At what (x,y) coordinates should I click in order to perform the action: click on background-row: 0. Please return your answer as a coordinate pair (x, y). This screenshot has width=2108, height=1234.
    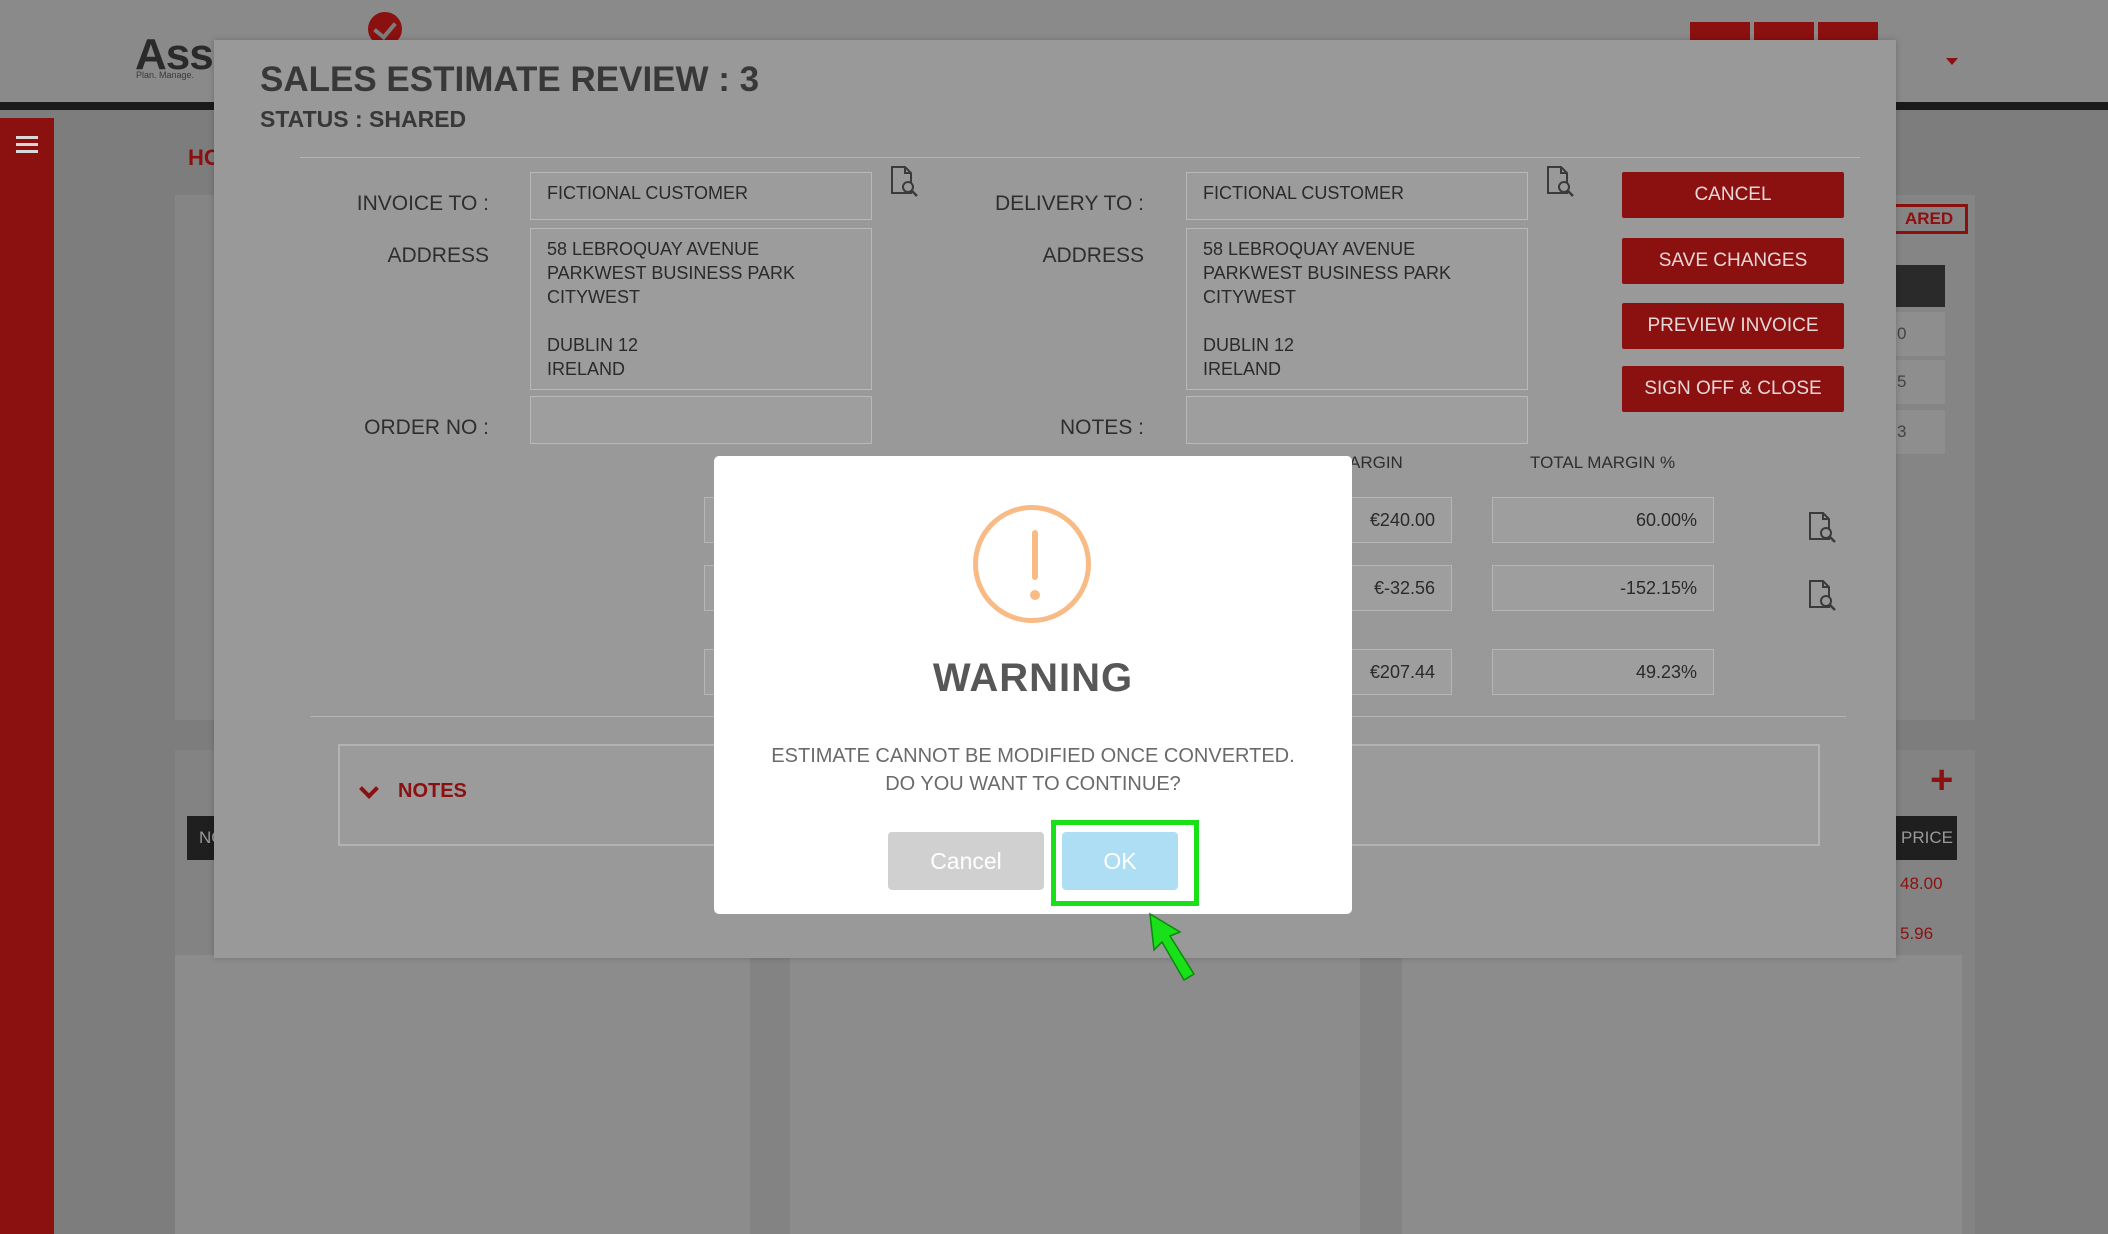
    Looking at the image, I should click on (1920, 334).